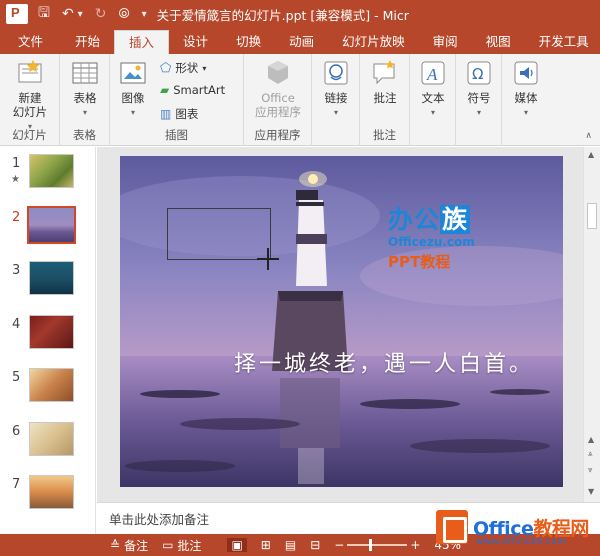 The width and height of the screenshot is (600, 556). I want to click on zoom-out-icon: −, so click(339, 545).